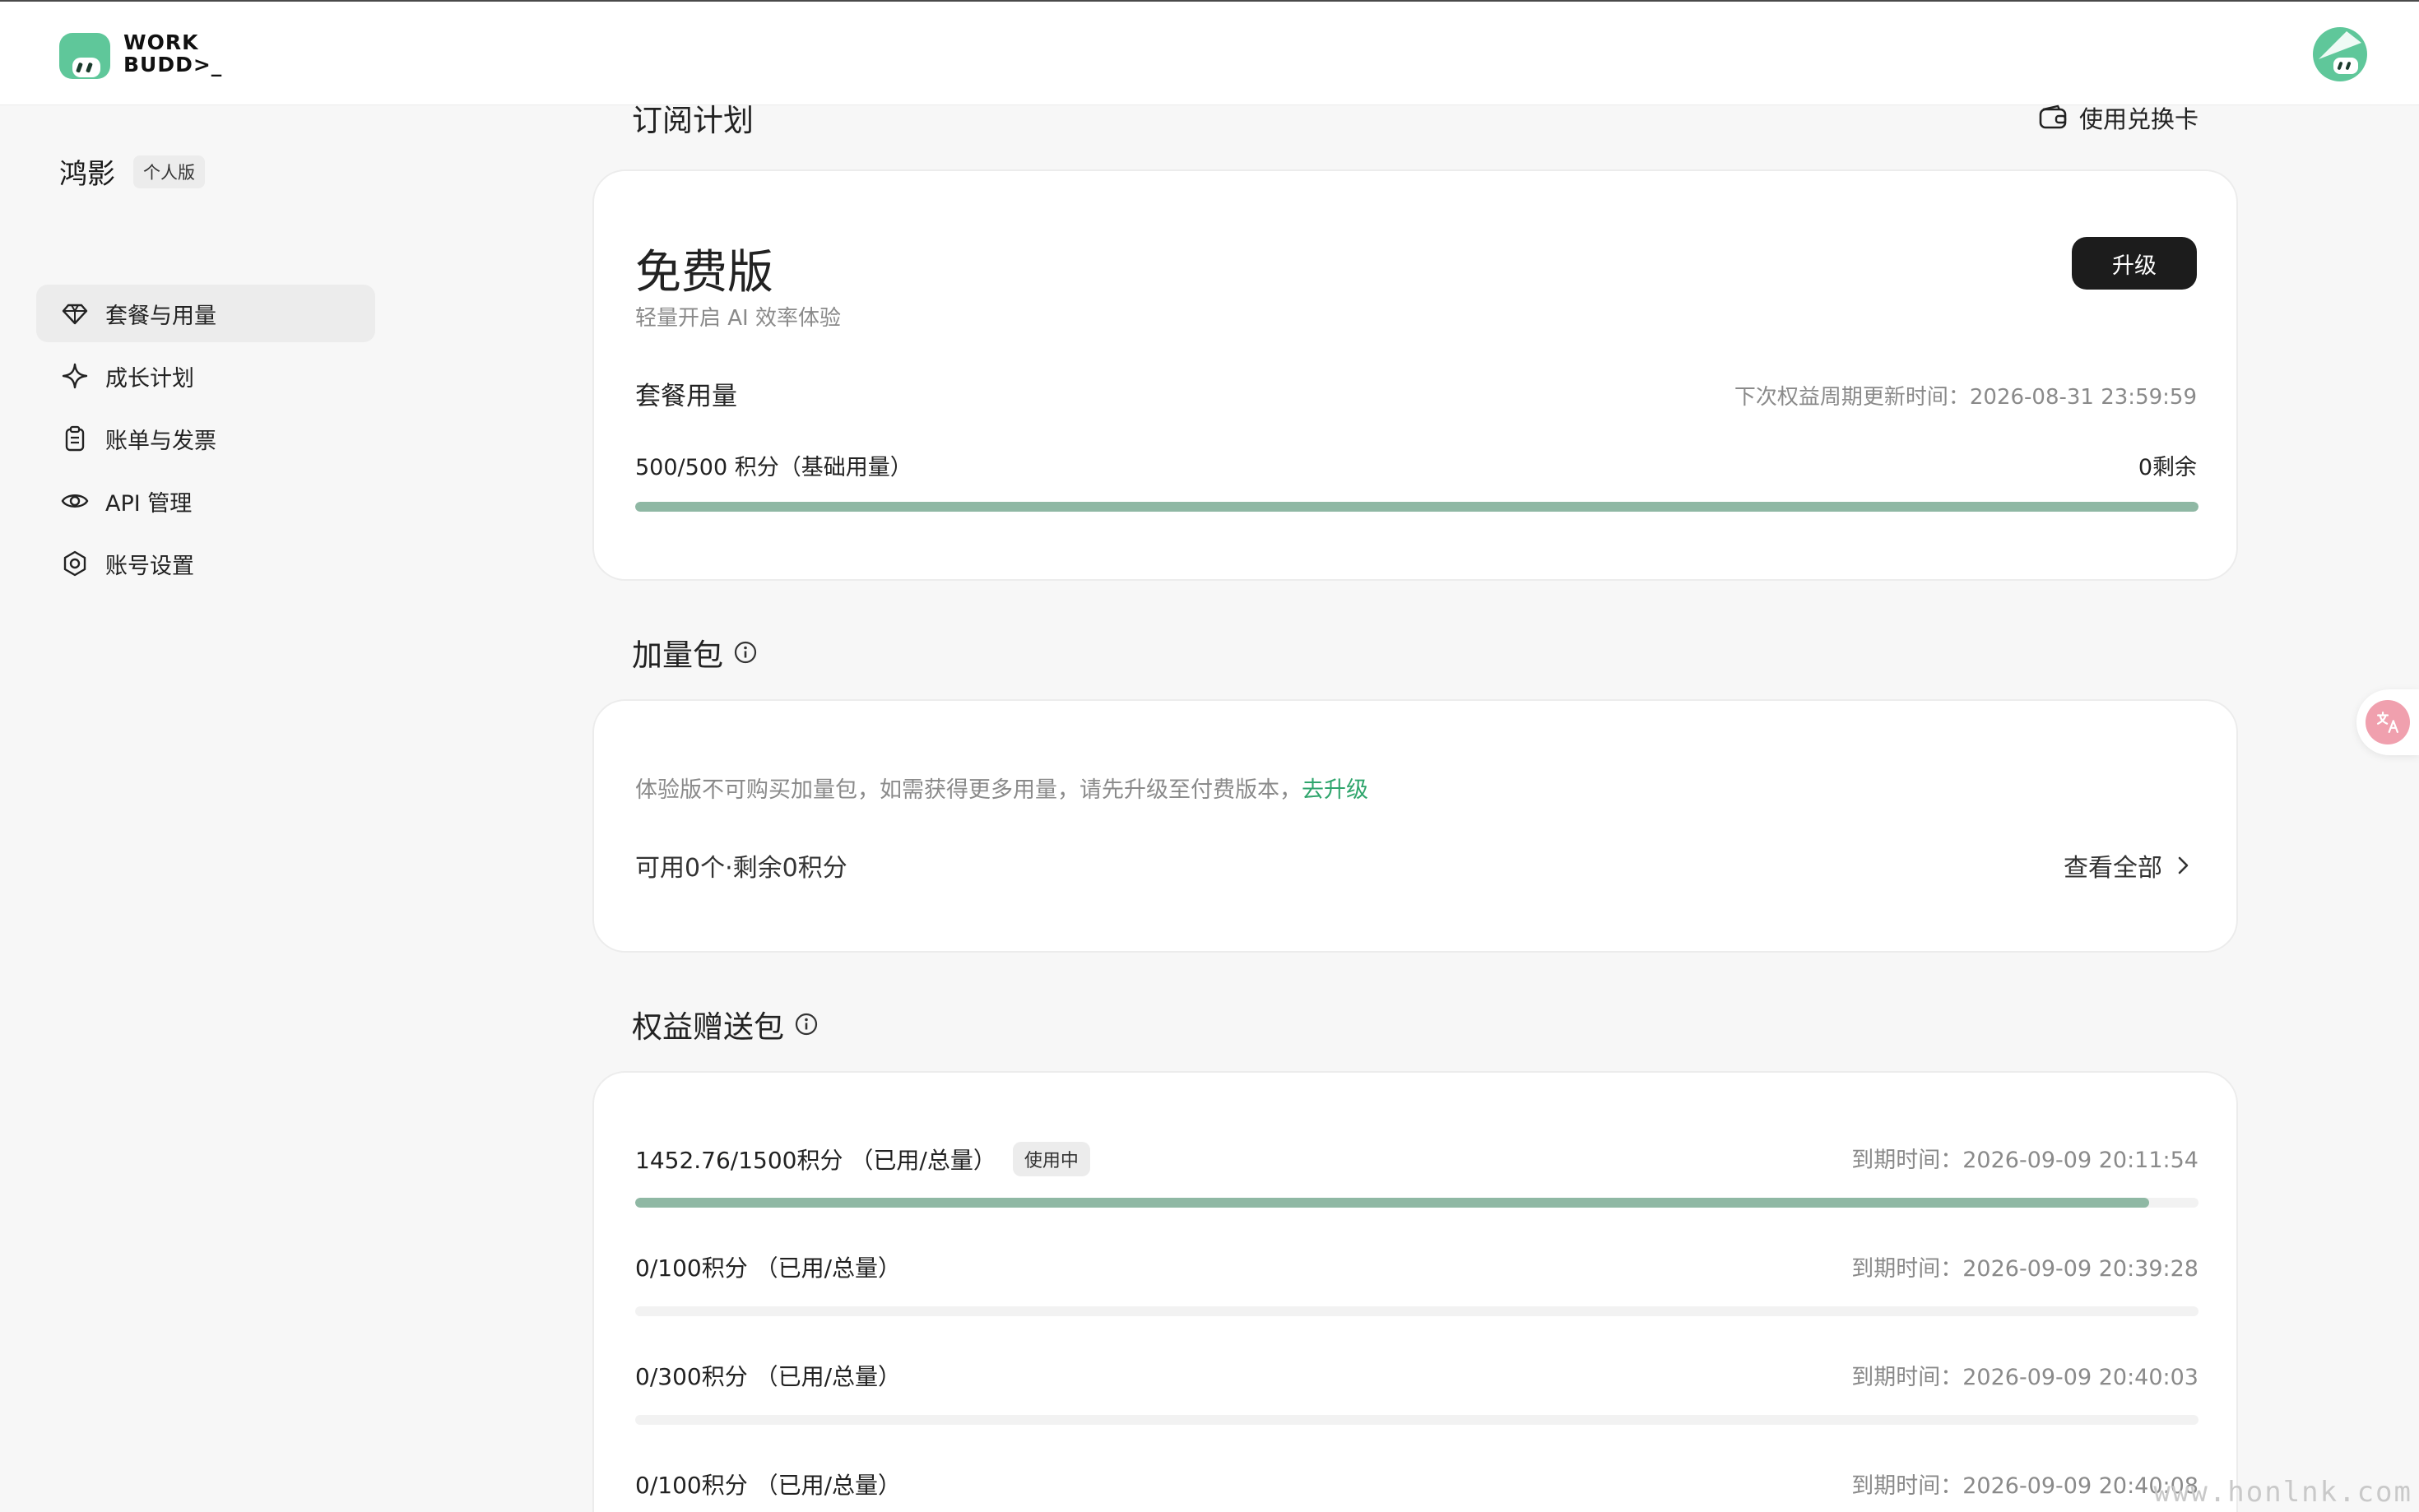 The height and width of the screenshot is (1512, 2419). Describe the element at coordinates (75, 501) in the screenshot. I see `eye-icon` at that location.